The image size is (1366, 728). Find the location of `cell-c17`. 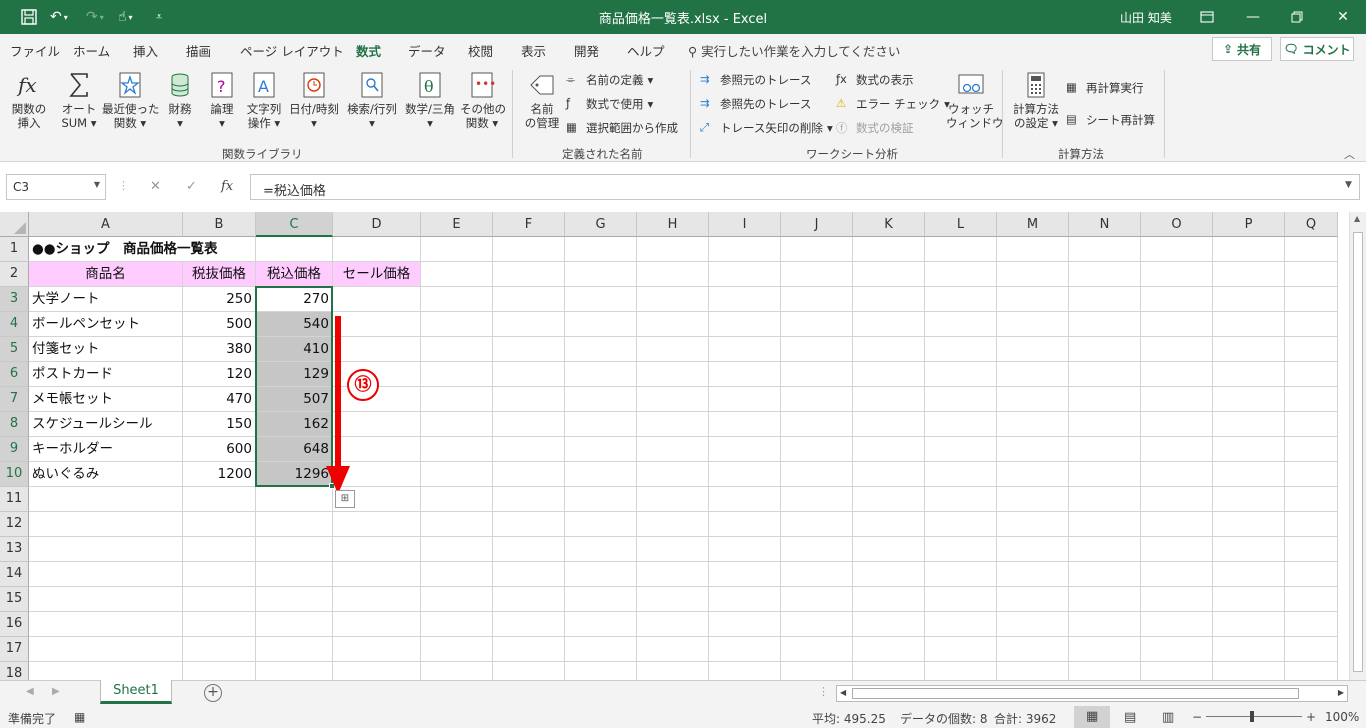

cell-c17 is located at coordinates (294, 649).